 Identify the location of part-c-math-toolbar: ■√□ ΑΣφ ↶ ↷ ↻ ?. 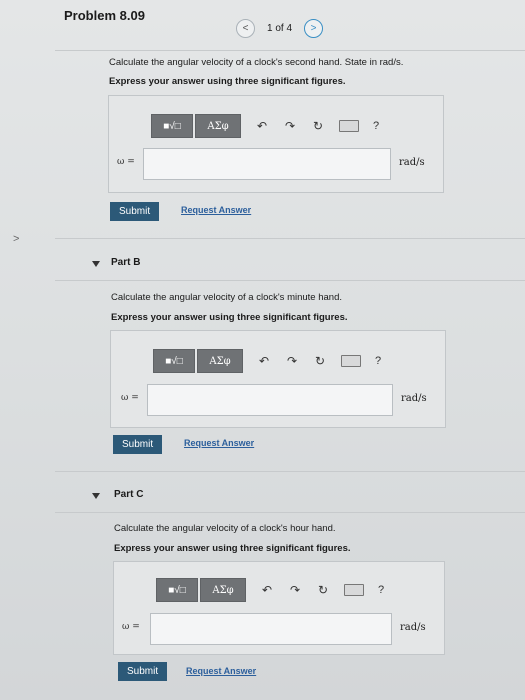
(270, 590).